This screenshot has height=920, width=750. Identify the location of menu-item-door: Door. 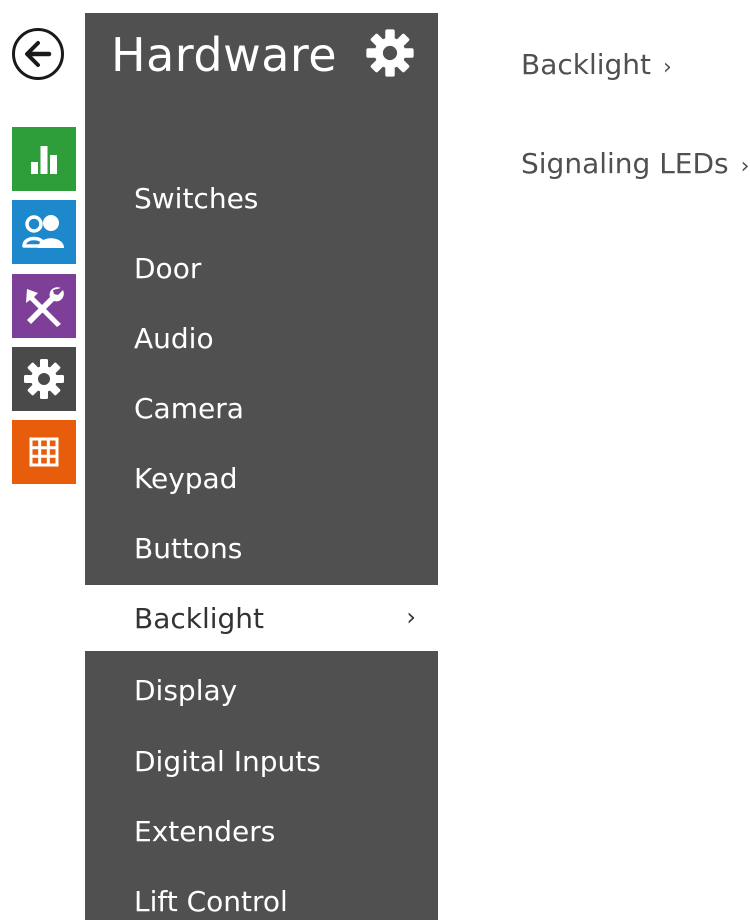
(261, 268).